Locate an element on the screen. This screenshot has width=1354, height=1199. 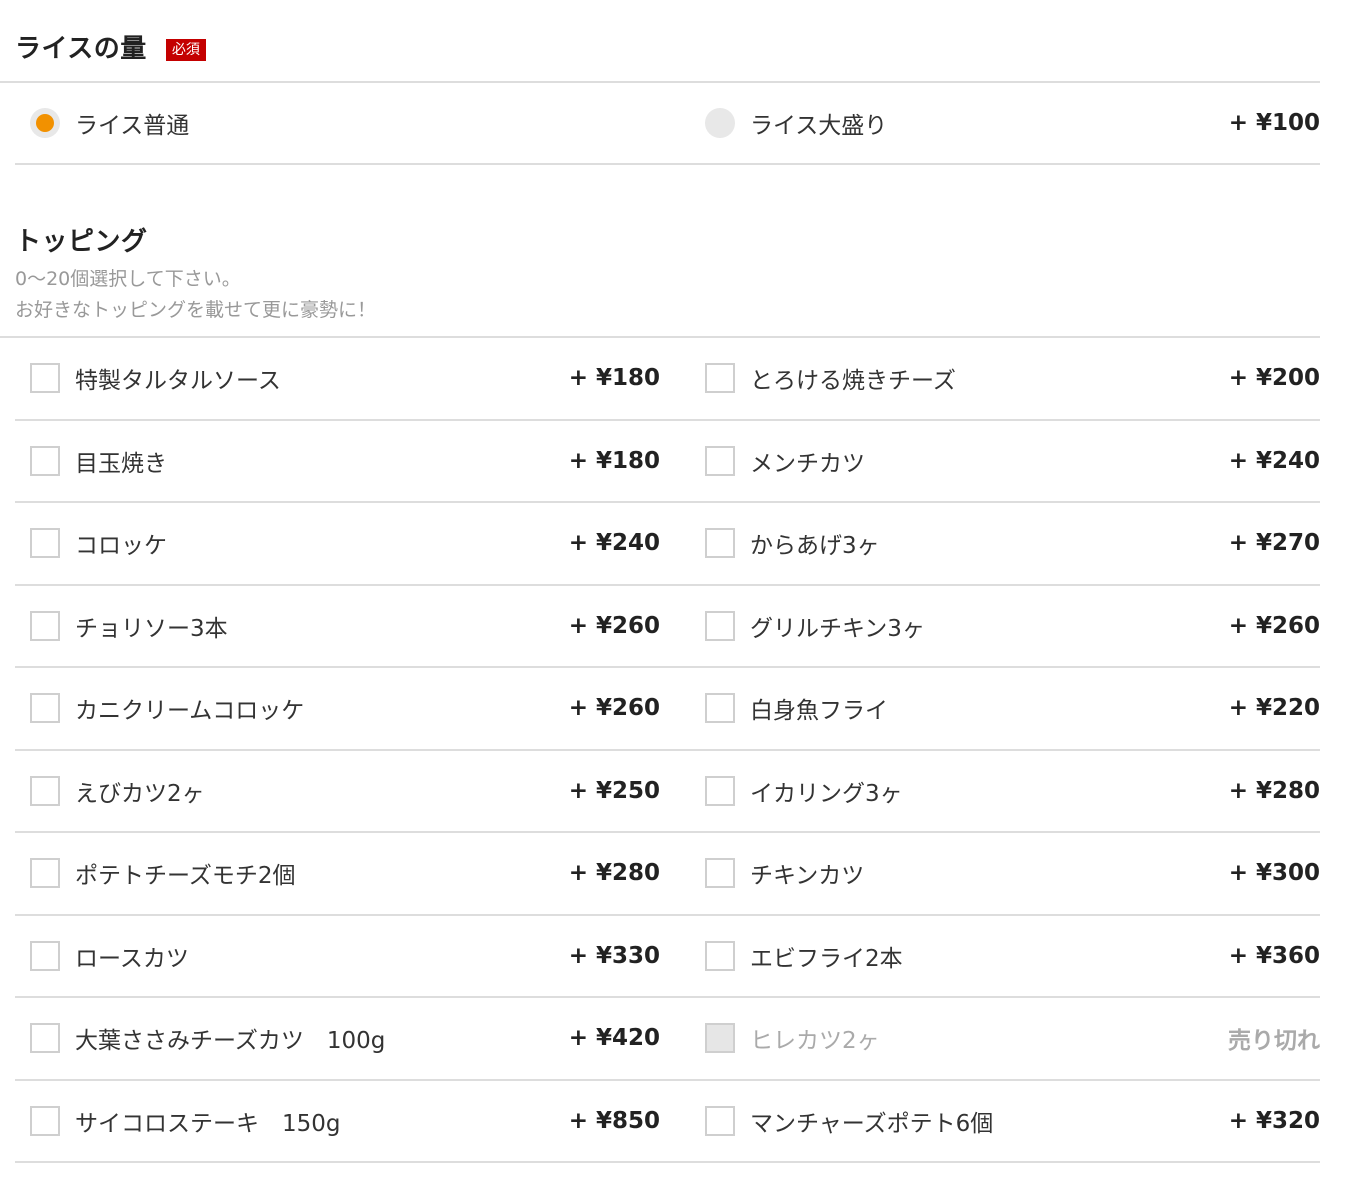
topping-option-price: + ¥300 is located at coordinates (1274, 873).